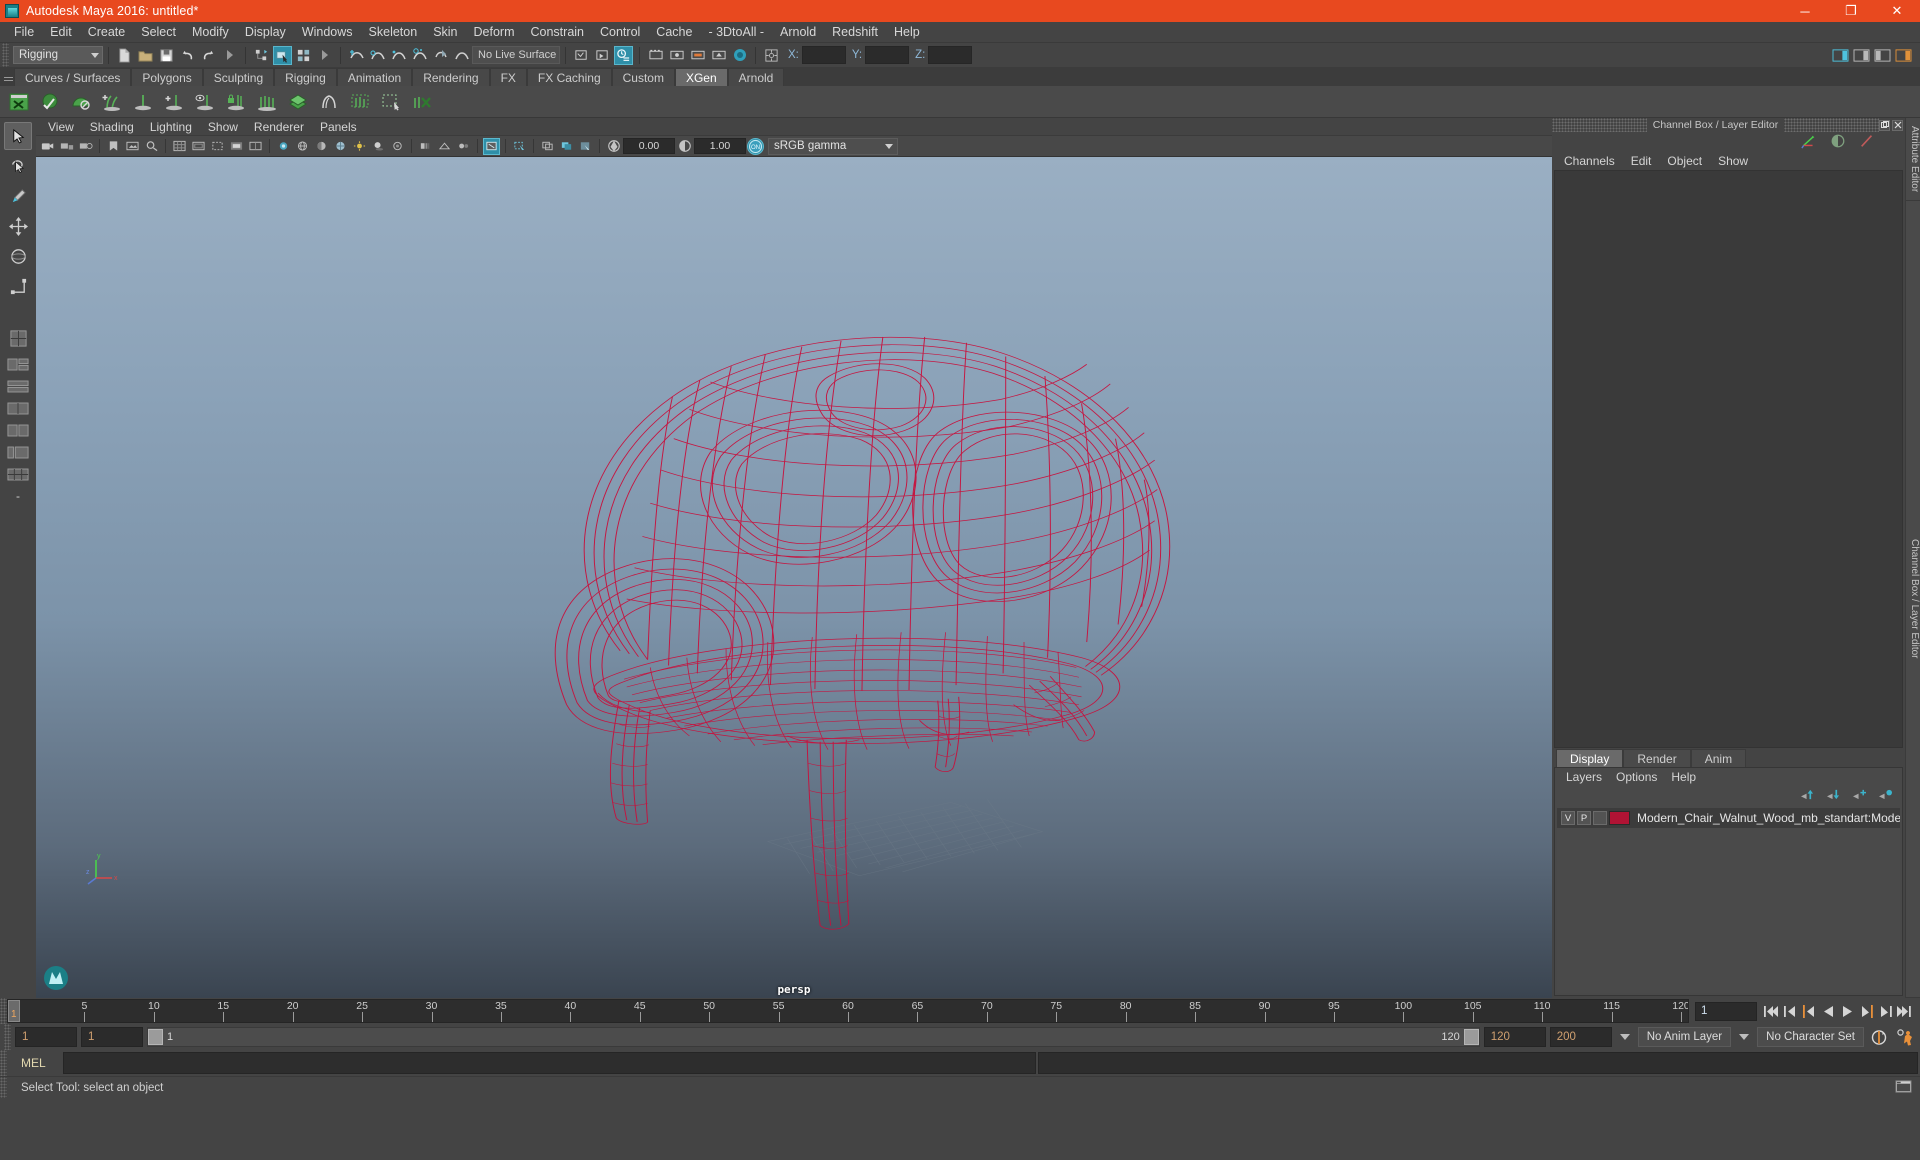  I want to click on bookmark-icon, so click(113, 146).